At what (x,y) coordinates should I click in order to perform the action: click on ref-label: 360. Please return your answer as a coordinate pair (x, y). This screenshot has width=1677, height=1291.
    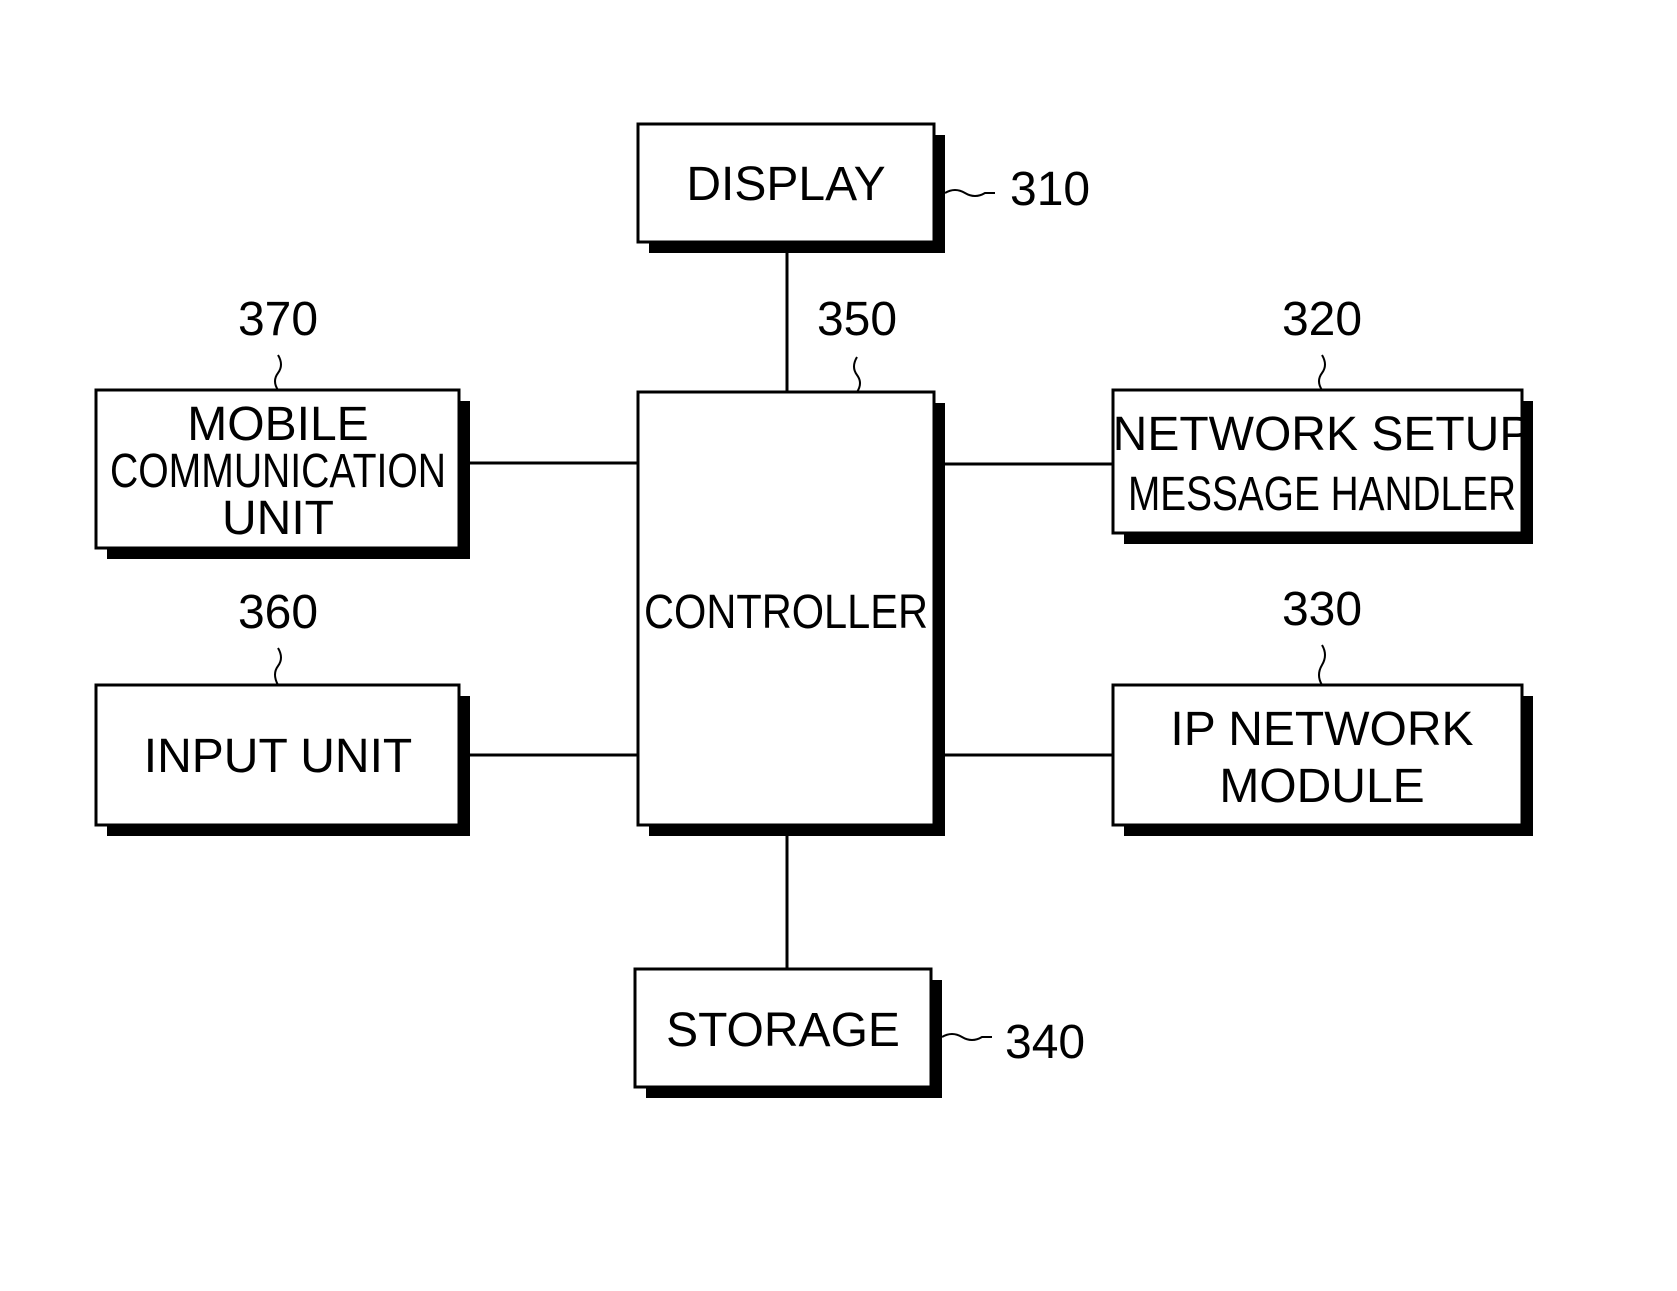
    Looking at the image, I should click on (278, 612).